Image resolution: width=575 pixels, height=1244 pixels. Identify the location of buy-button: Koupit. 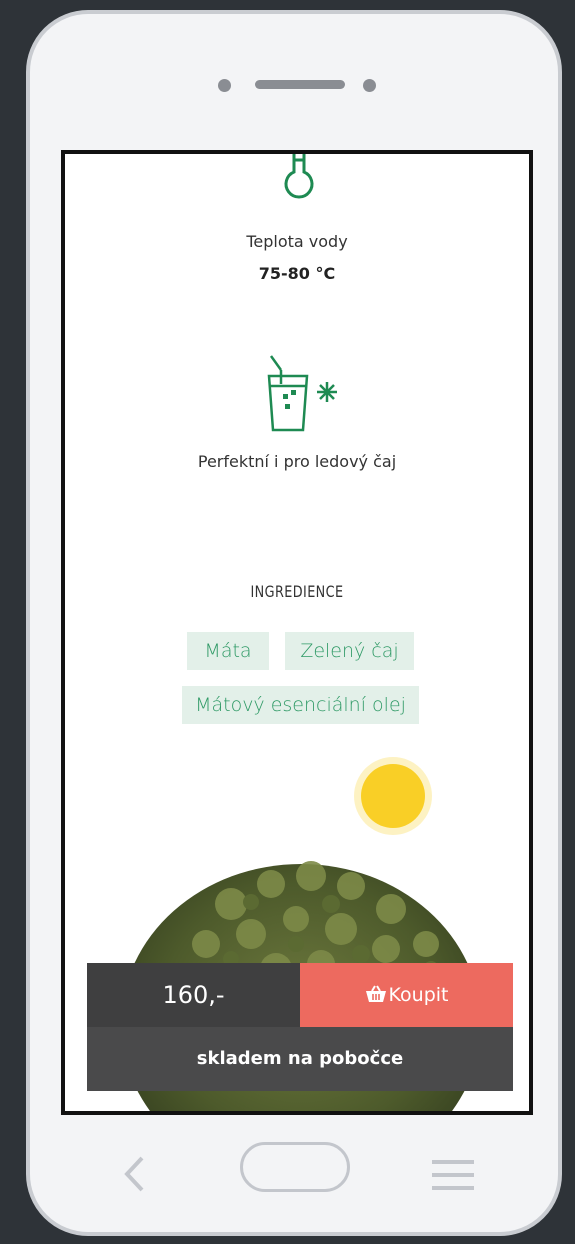
(406, 995).